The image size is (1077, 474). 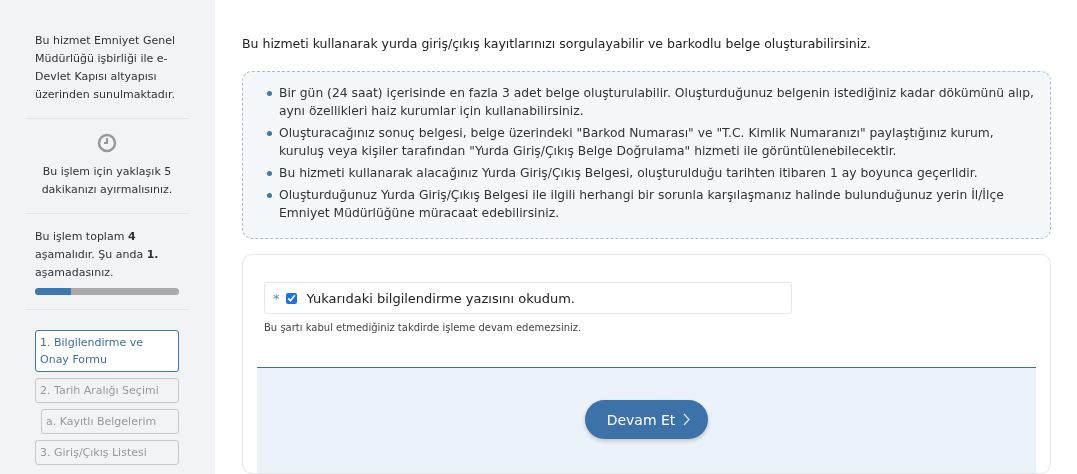 What do you see at coordinates (557, 43) in the screenshot?
I see `intro-text: Bu hizmeti kullanarak yurda giriş/çıkış kayıtlarınızı sorgulayabilir ve barkodlu belge oluşturabilirsiniz.` at bounding box center [557, 43].